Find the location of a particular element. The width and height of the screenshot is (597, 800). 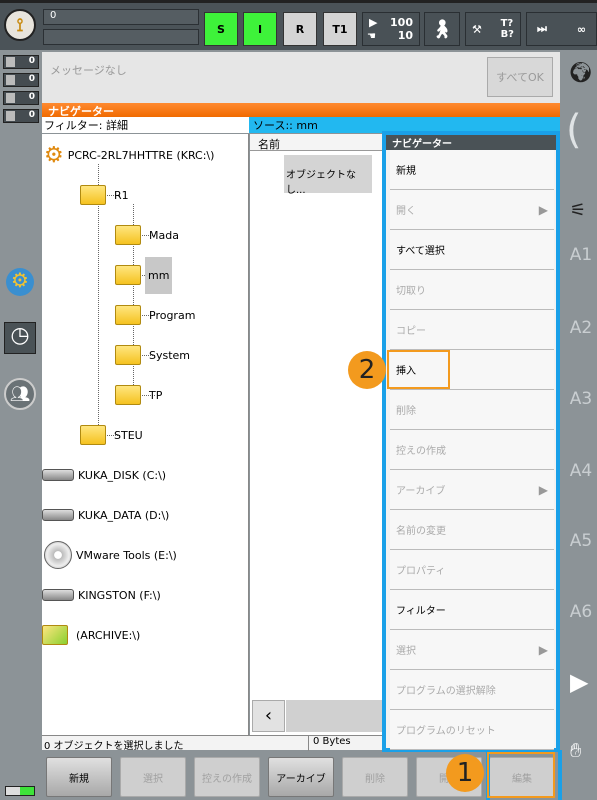

tree-item-robot: ⚙ PCRC-2RL7HHTTRE (KRC:\) is located at coordinates (129, 155).